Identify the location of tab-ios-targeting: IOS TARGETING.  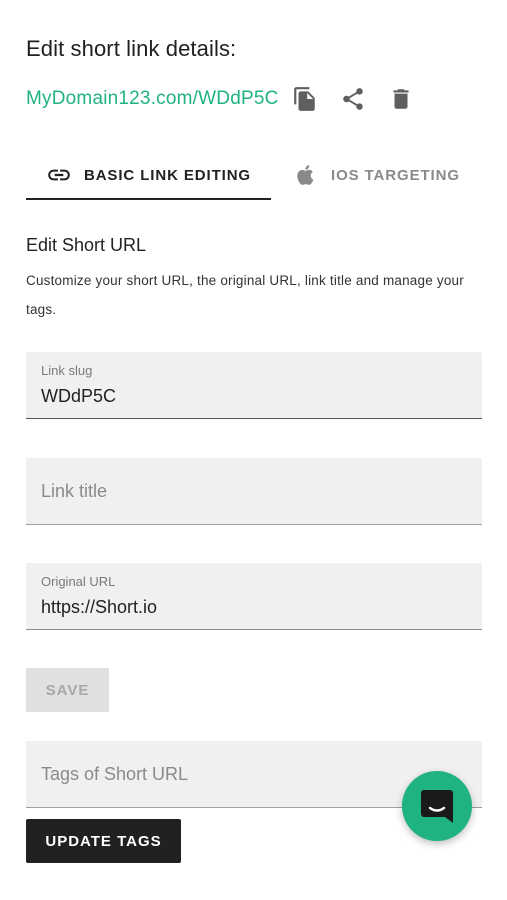
(376, 175).